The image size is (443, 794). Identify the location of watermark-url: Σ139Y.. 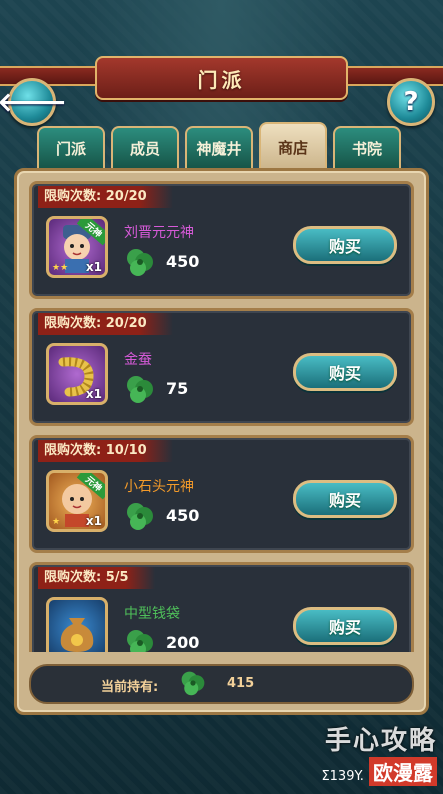
(342, 776).